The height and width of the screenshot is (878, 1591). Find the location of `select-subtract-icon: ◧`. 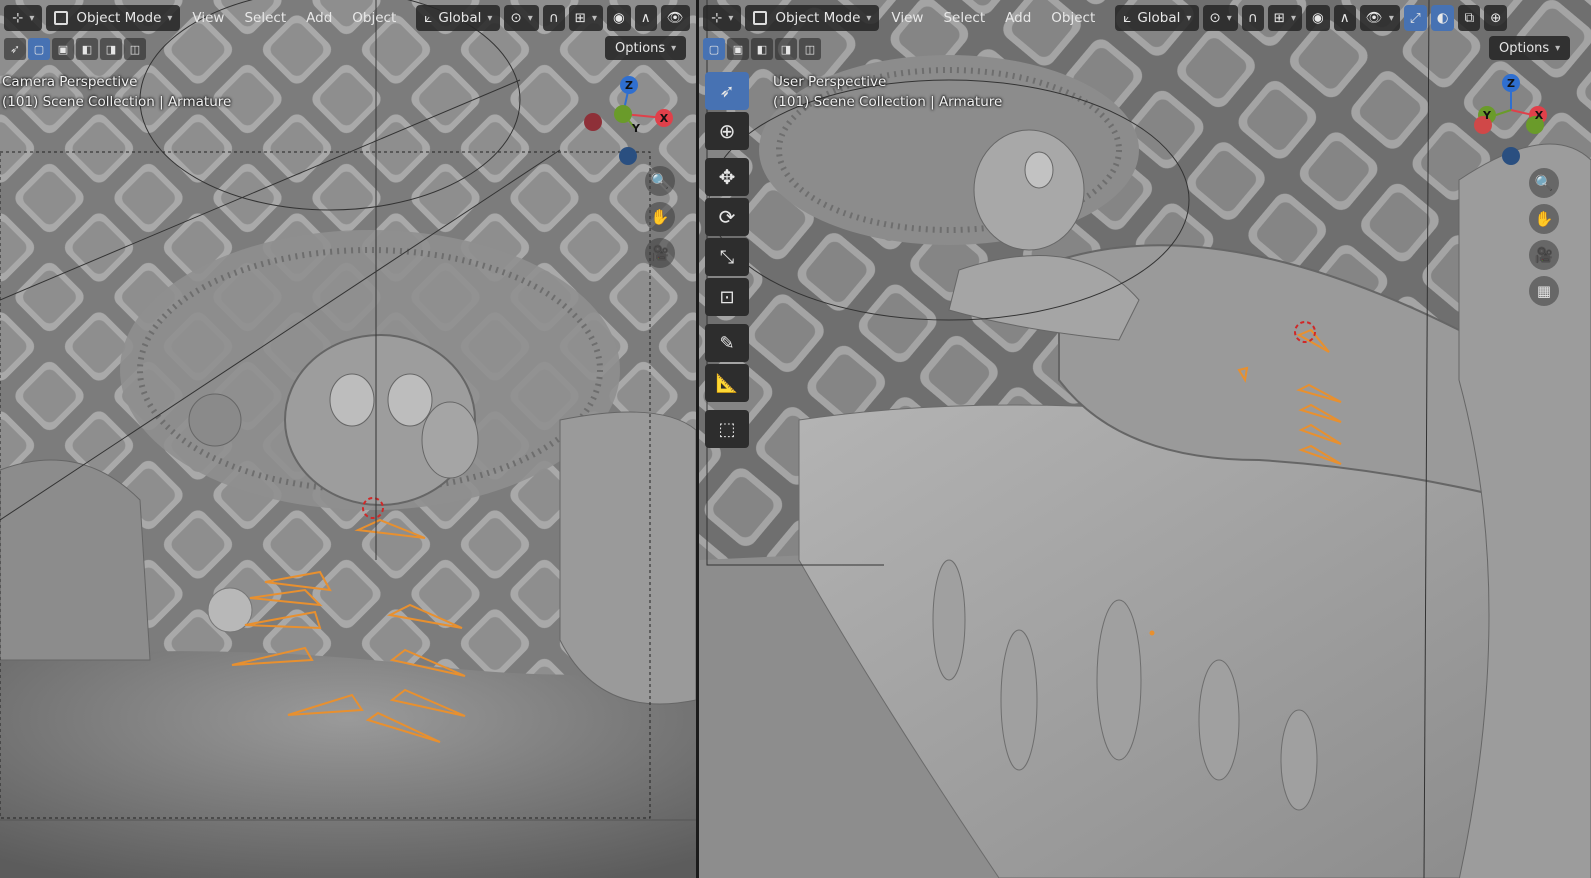

select-subtract-icon: ◧ is located at coordinates (762, 49).